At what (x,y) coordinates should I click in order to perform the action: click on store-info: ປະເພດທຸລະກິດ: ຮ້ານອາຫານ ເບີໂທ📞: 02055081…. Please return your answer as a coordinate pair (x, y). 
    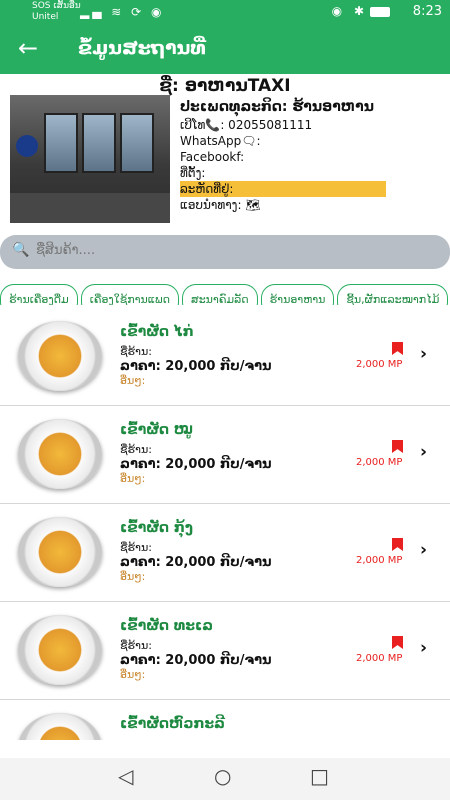
    Looking at the image, I should click on (310, 155).